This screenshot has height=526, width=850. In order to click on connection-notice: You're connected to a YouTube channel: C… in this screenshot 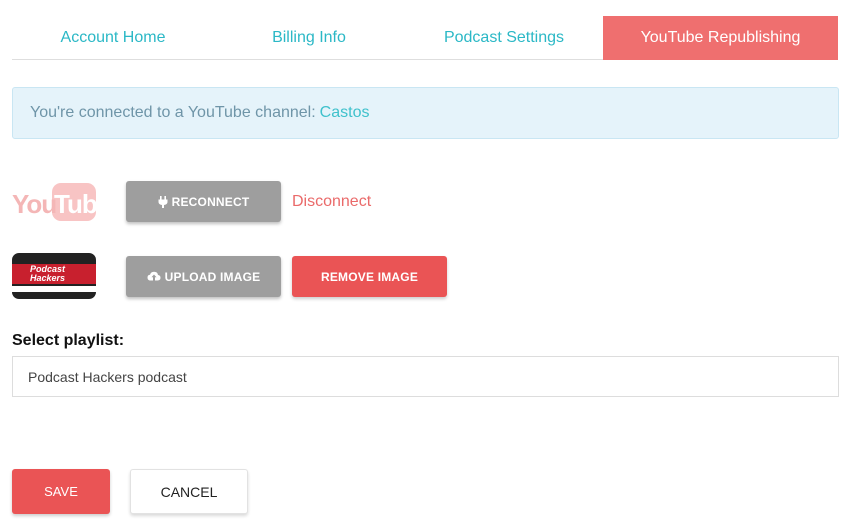, I will do `click(425, 113)`.